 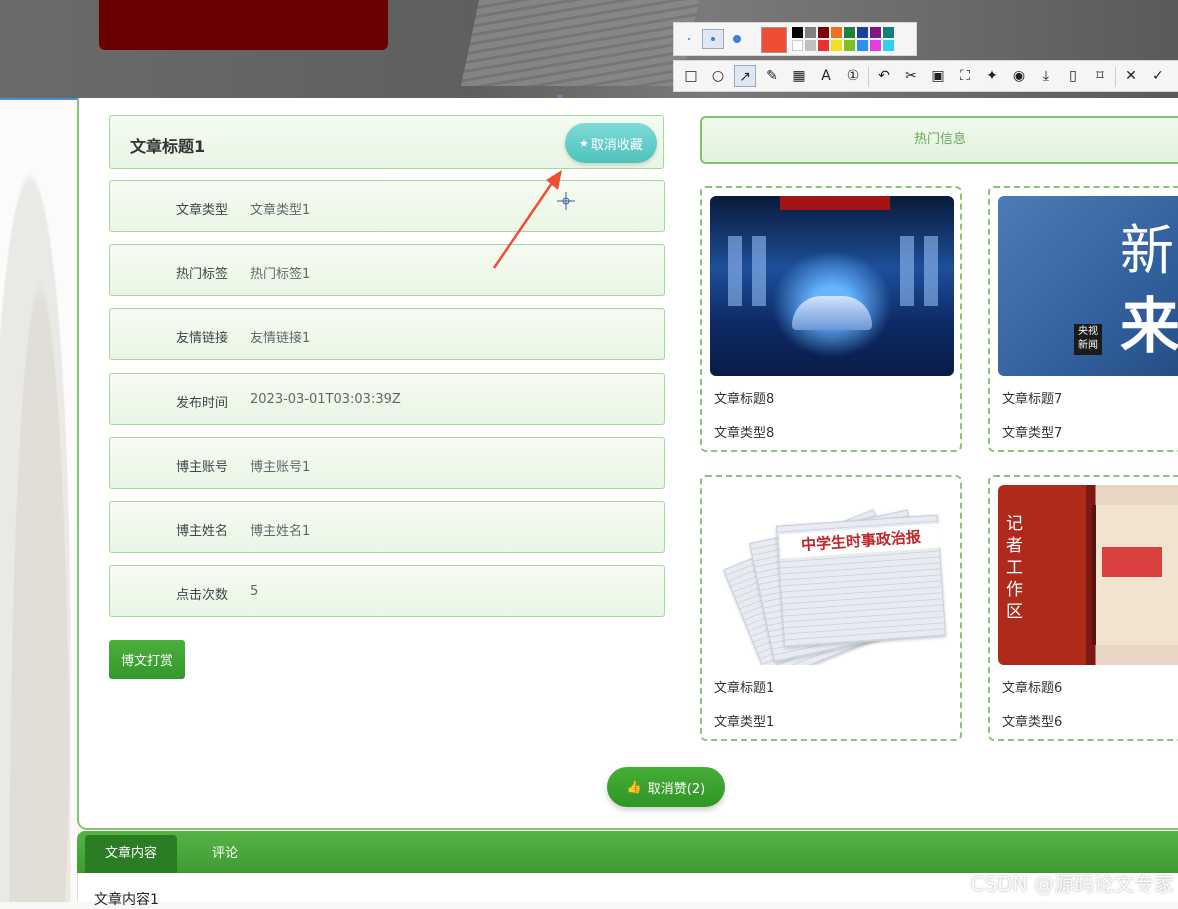 What do you see at coordinates (580, 43) in the screenshot?
I see `hero-newspaper-image` at bounding box center [580, 43].